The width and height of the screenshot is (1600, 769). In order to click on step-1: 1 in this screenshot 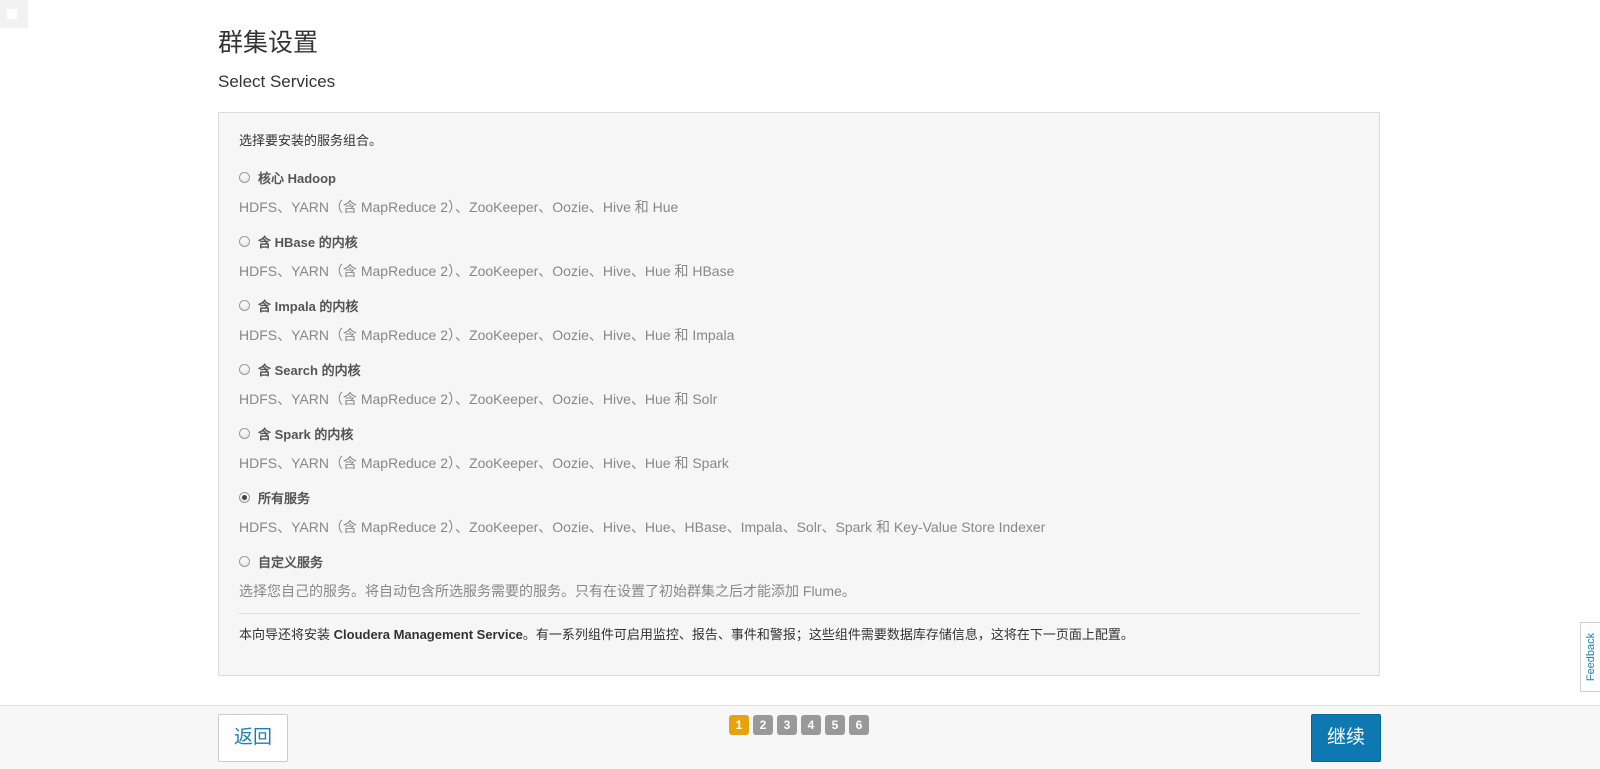, I will do `click(739, 725)`.